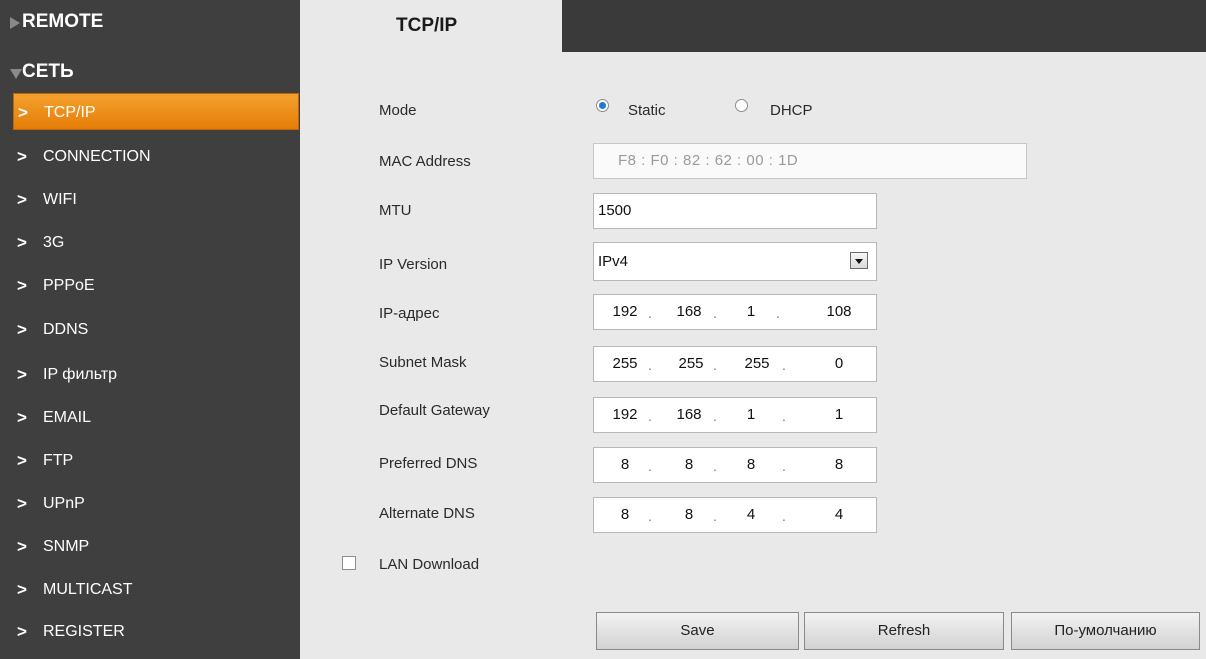 The height and width of the screenshot is (659, 1206). I want to click on alternate-dns-input: 8 . 8 . 4 . 4, so click(735, 515).